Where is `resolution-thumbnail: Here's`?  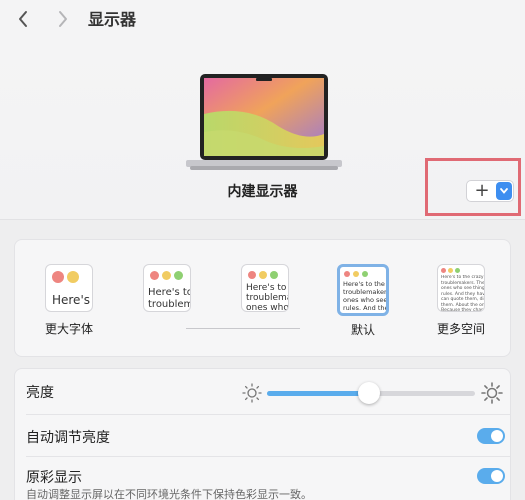
resolution-thumbnail: Here's is located at coordinates (69, 288).